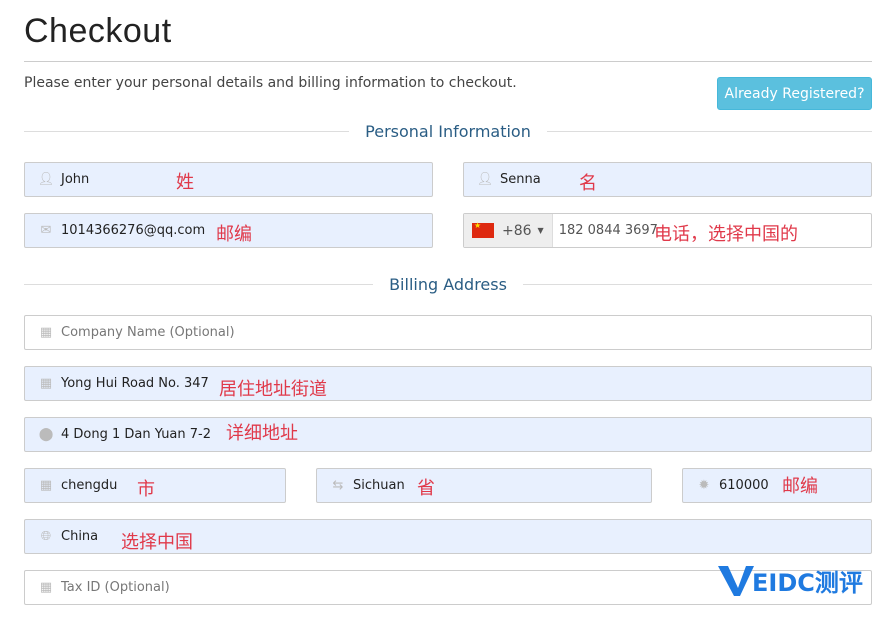  I want to click on annotation-state: 省, so click(426, 488).